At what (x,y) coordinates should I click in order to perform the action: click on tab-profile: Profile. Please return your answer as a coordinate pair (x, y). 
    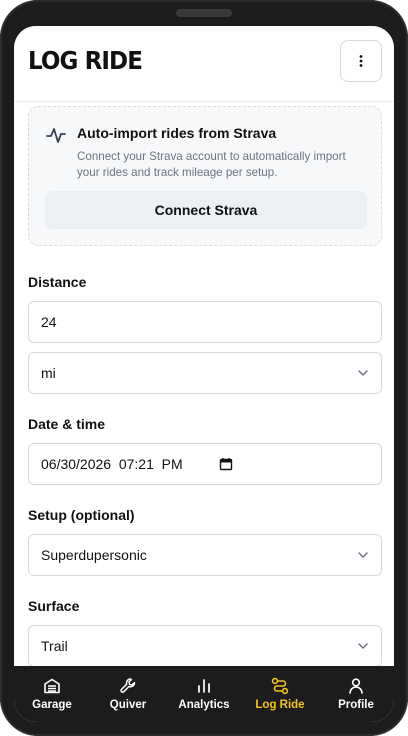
    Looking at the image, I should click on (356, 694).